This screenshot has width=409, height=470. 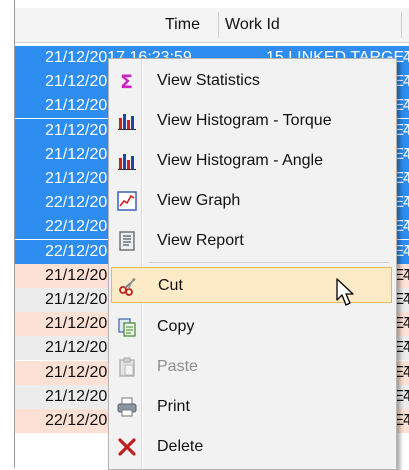 I want to click on scissors-icon, so click(x=127, y=286).